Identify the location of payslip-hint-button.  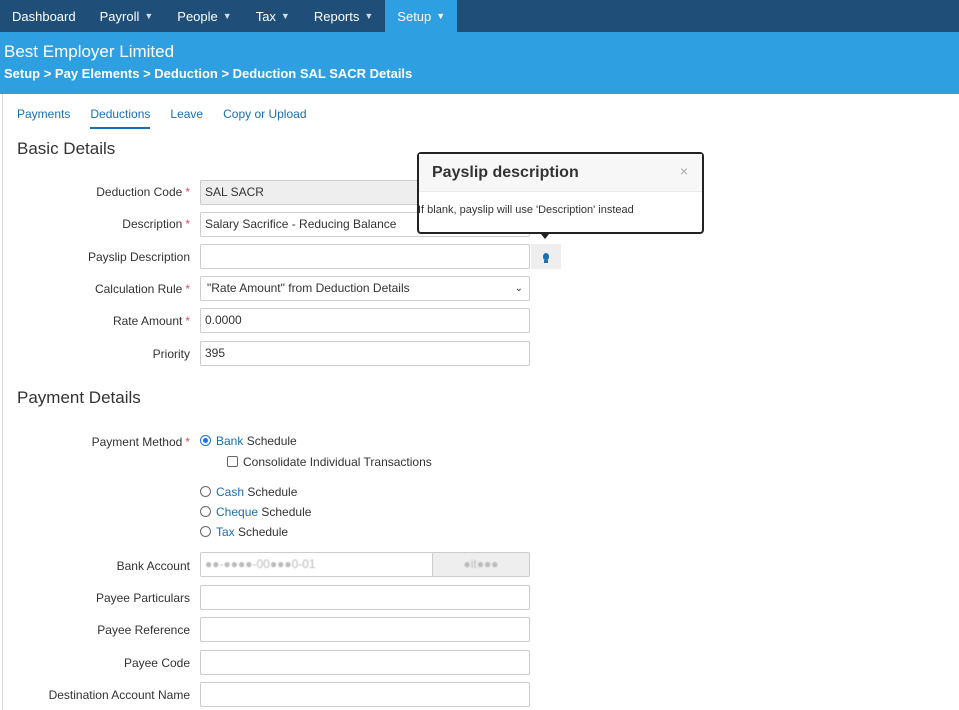
(546, 256).